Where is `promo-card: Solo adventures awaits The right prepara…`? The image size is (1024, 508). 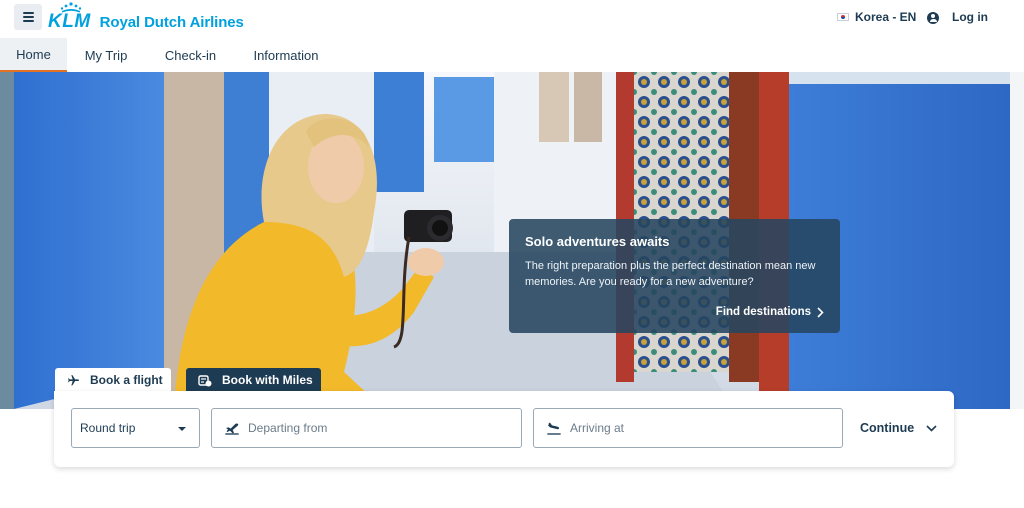
promo-card: Solo adventures awaits The right prepara… is located at coordinates (674, 276).